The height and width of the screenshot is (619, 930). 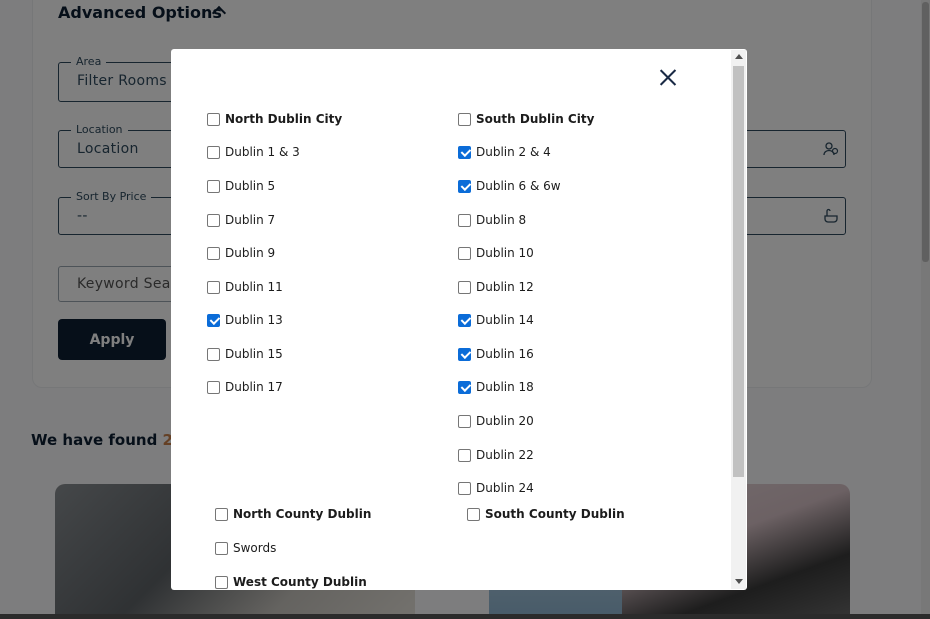 I want to click on area-option-label: Dublin 13, so click(x=254, y=320).